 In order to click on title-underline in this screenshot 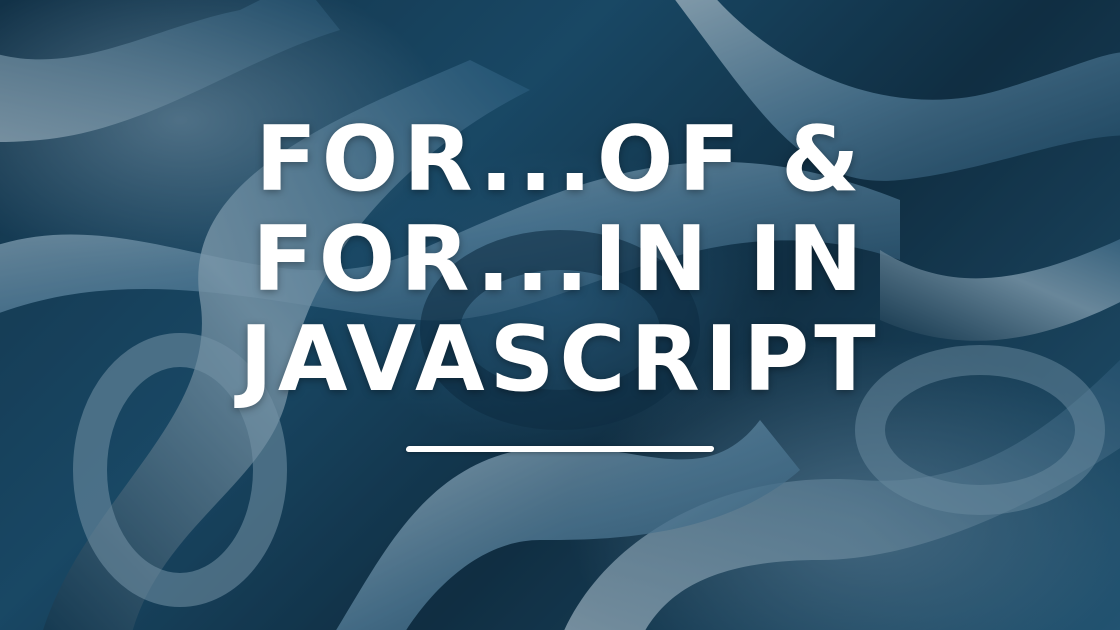, I will do `click(560, 449)`.